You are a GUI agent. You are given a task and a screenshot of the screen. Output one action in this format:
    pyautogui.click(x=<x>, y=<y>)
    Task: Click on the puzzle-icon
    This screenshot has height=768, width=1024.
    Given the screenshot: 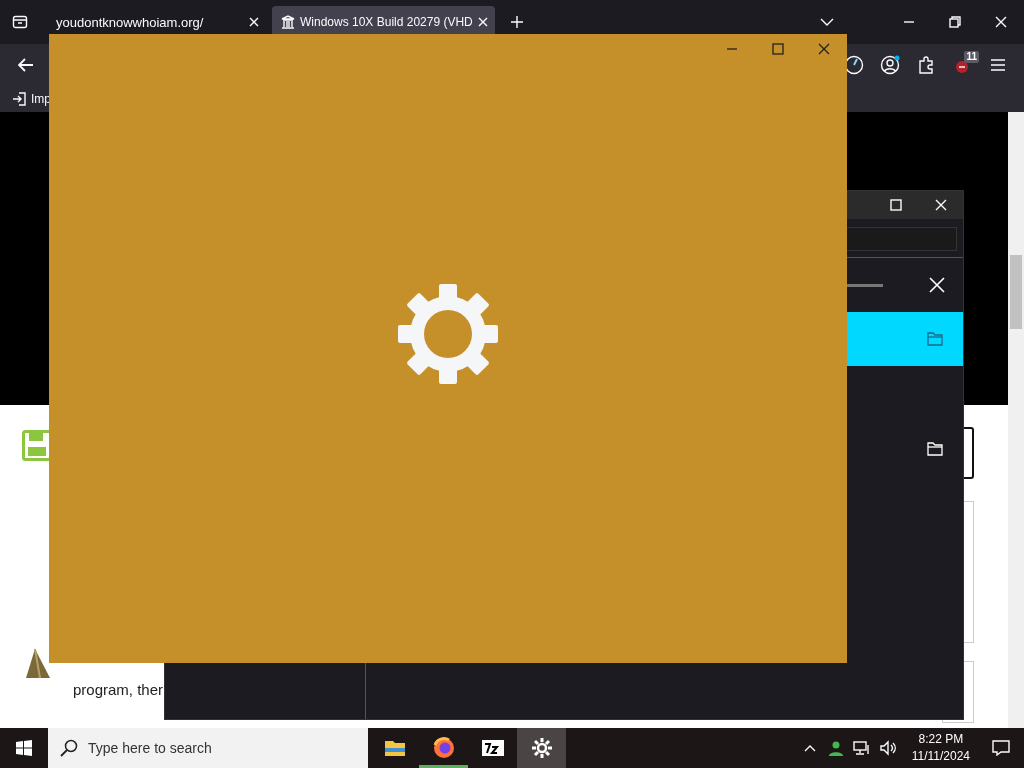 What is the action you would take?
    pyautogui.click(x=926, y=65)
    